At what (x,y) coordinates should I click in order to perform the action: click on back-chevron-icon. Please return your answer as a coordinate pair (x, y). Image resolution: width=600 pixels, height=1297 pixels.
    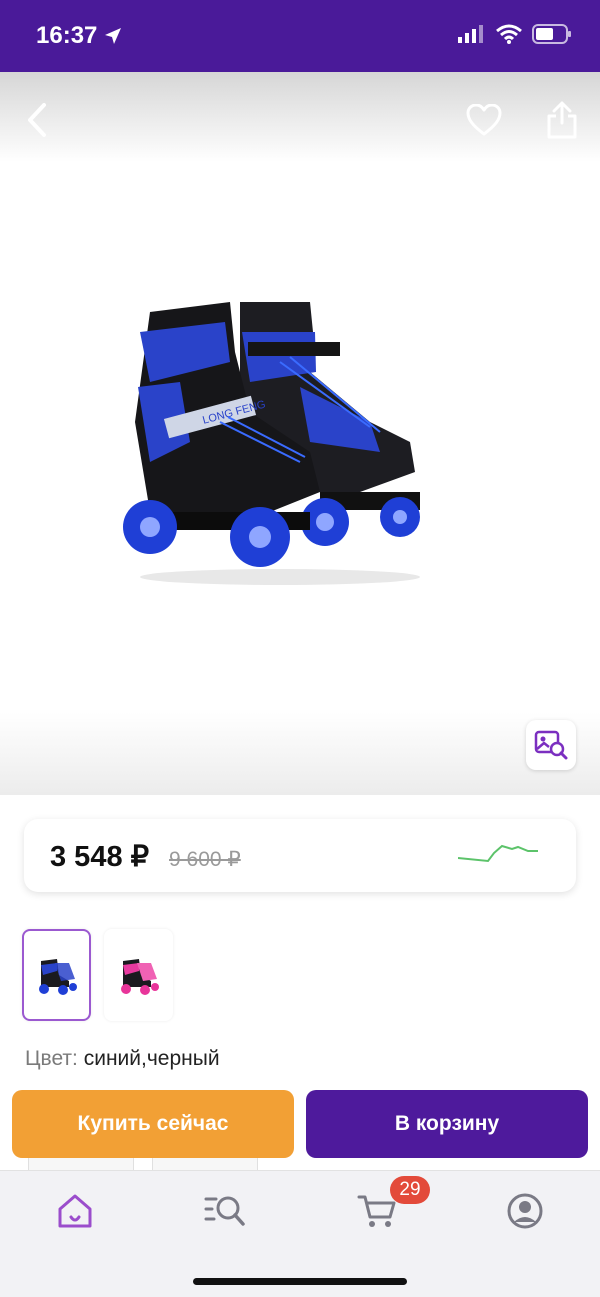
    Looking at the image, I should click on (37, 120).